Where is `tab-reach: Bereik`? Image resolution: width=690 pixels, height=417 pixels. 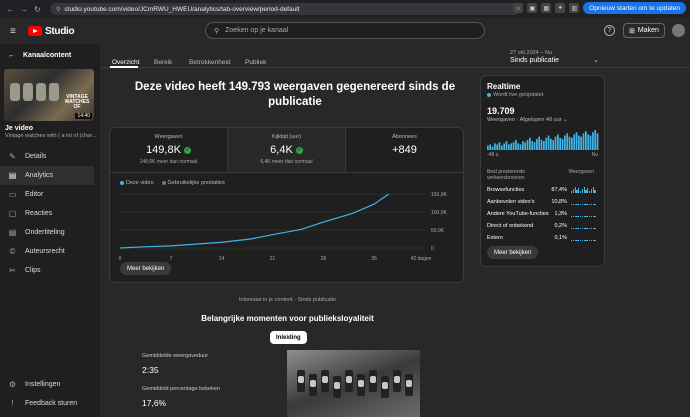 tab-reach: Bereik is located at coordinates (163, 62).